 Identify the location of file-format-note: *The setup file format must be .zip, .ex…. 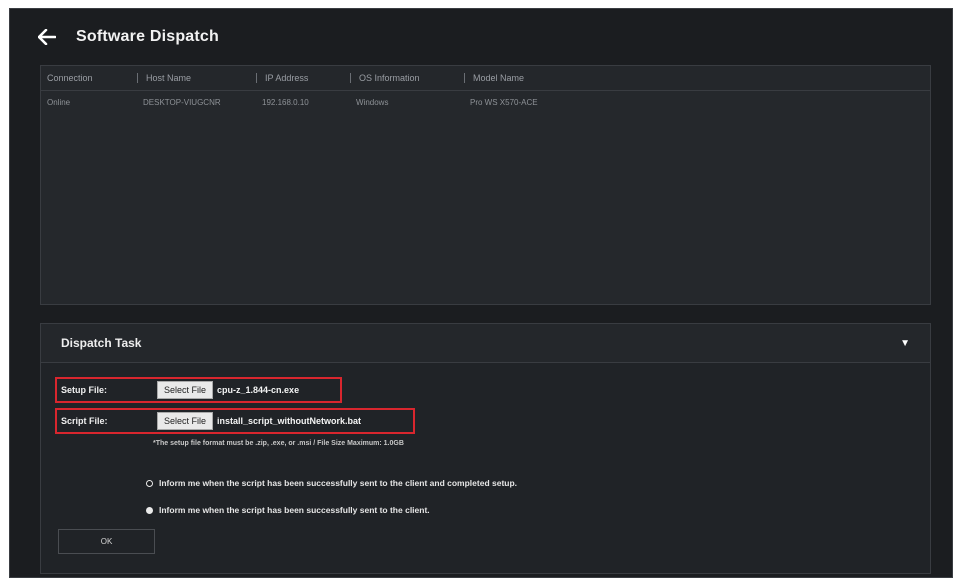
(278, 443).